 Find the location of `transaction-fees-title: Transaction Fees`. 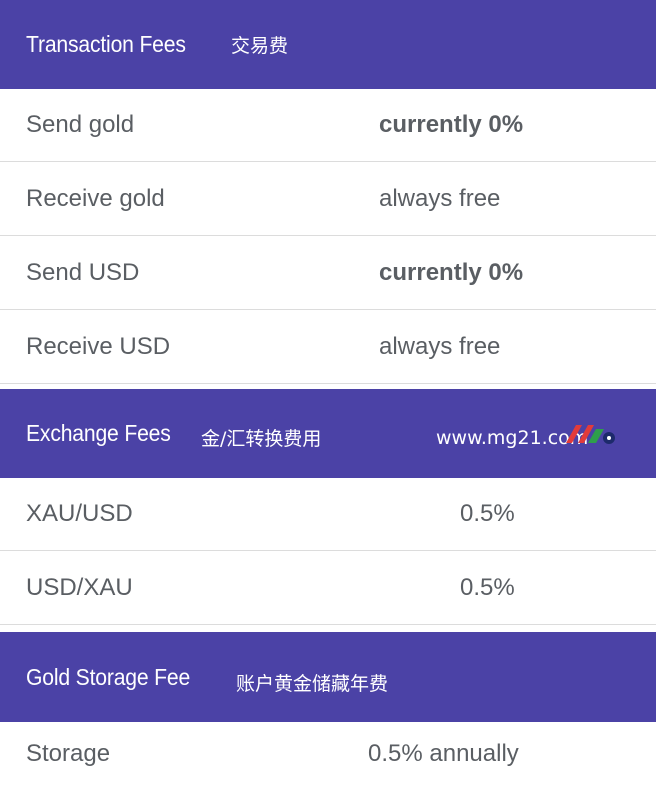

transaction-fees-title: Transaction Fees is located at coordinates (106, 44).